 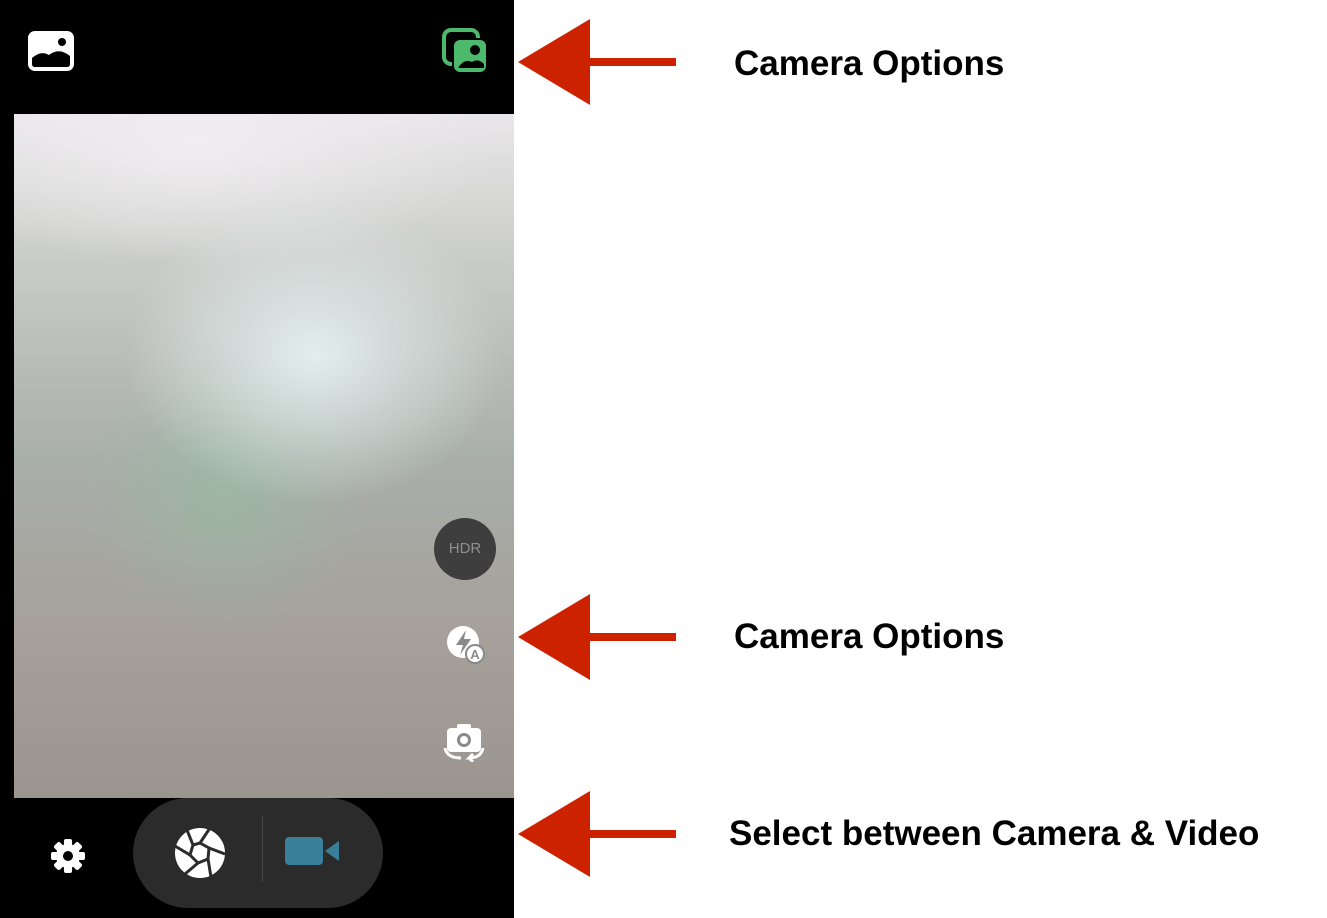 I want to click on mode-divider, so click(x=262, y=849).